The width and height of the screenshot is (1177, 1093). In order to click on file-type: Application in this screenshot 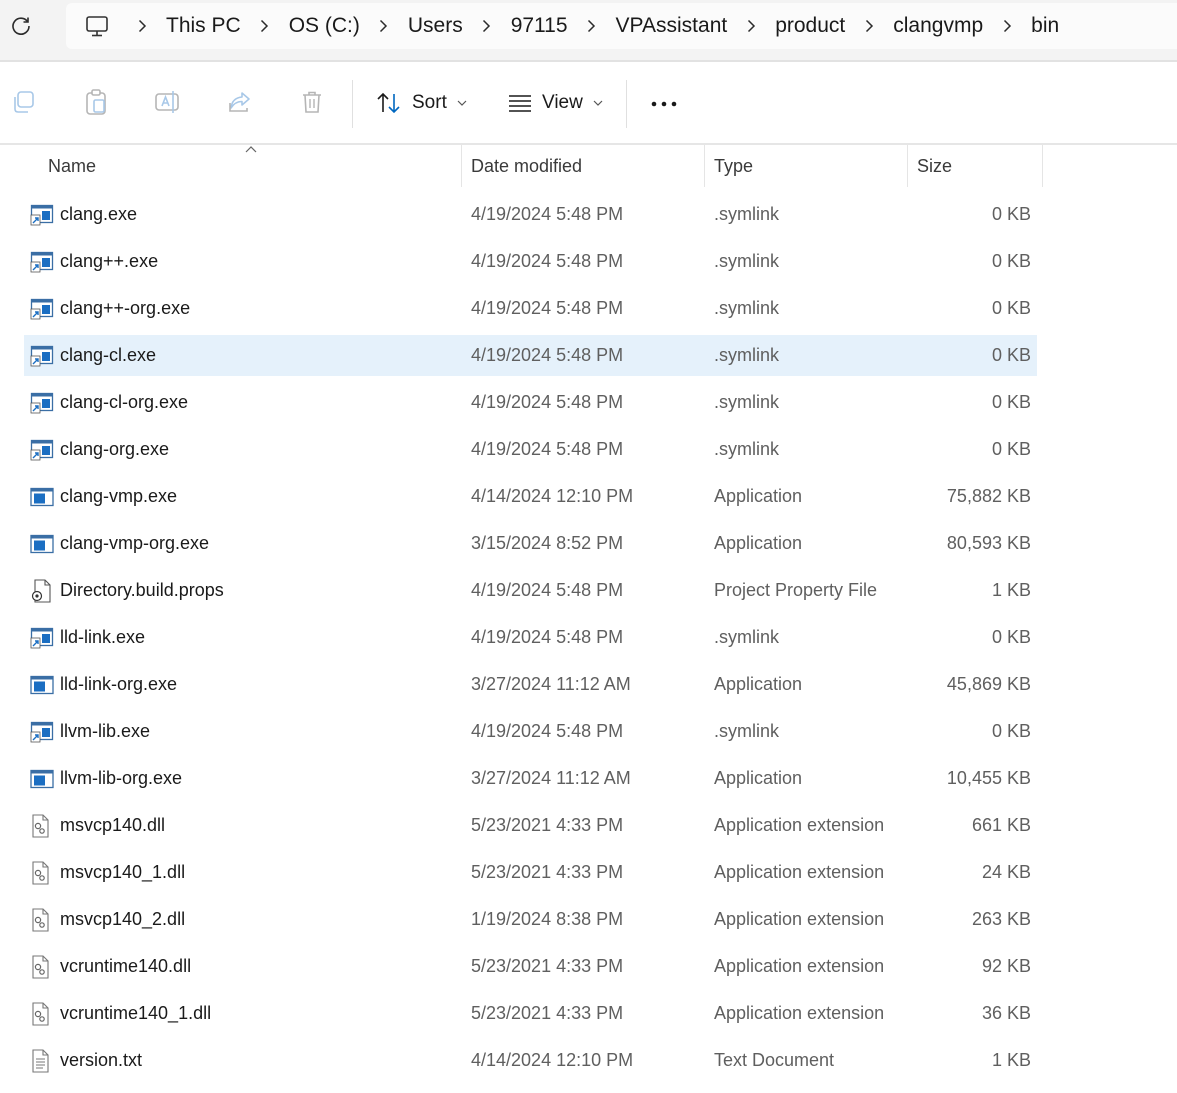, I will do `click(758, 778)`.